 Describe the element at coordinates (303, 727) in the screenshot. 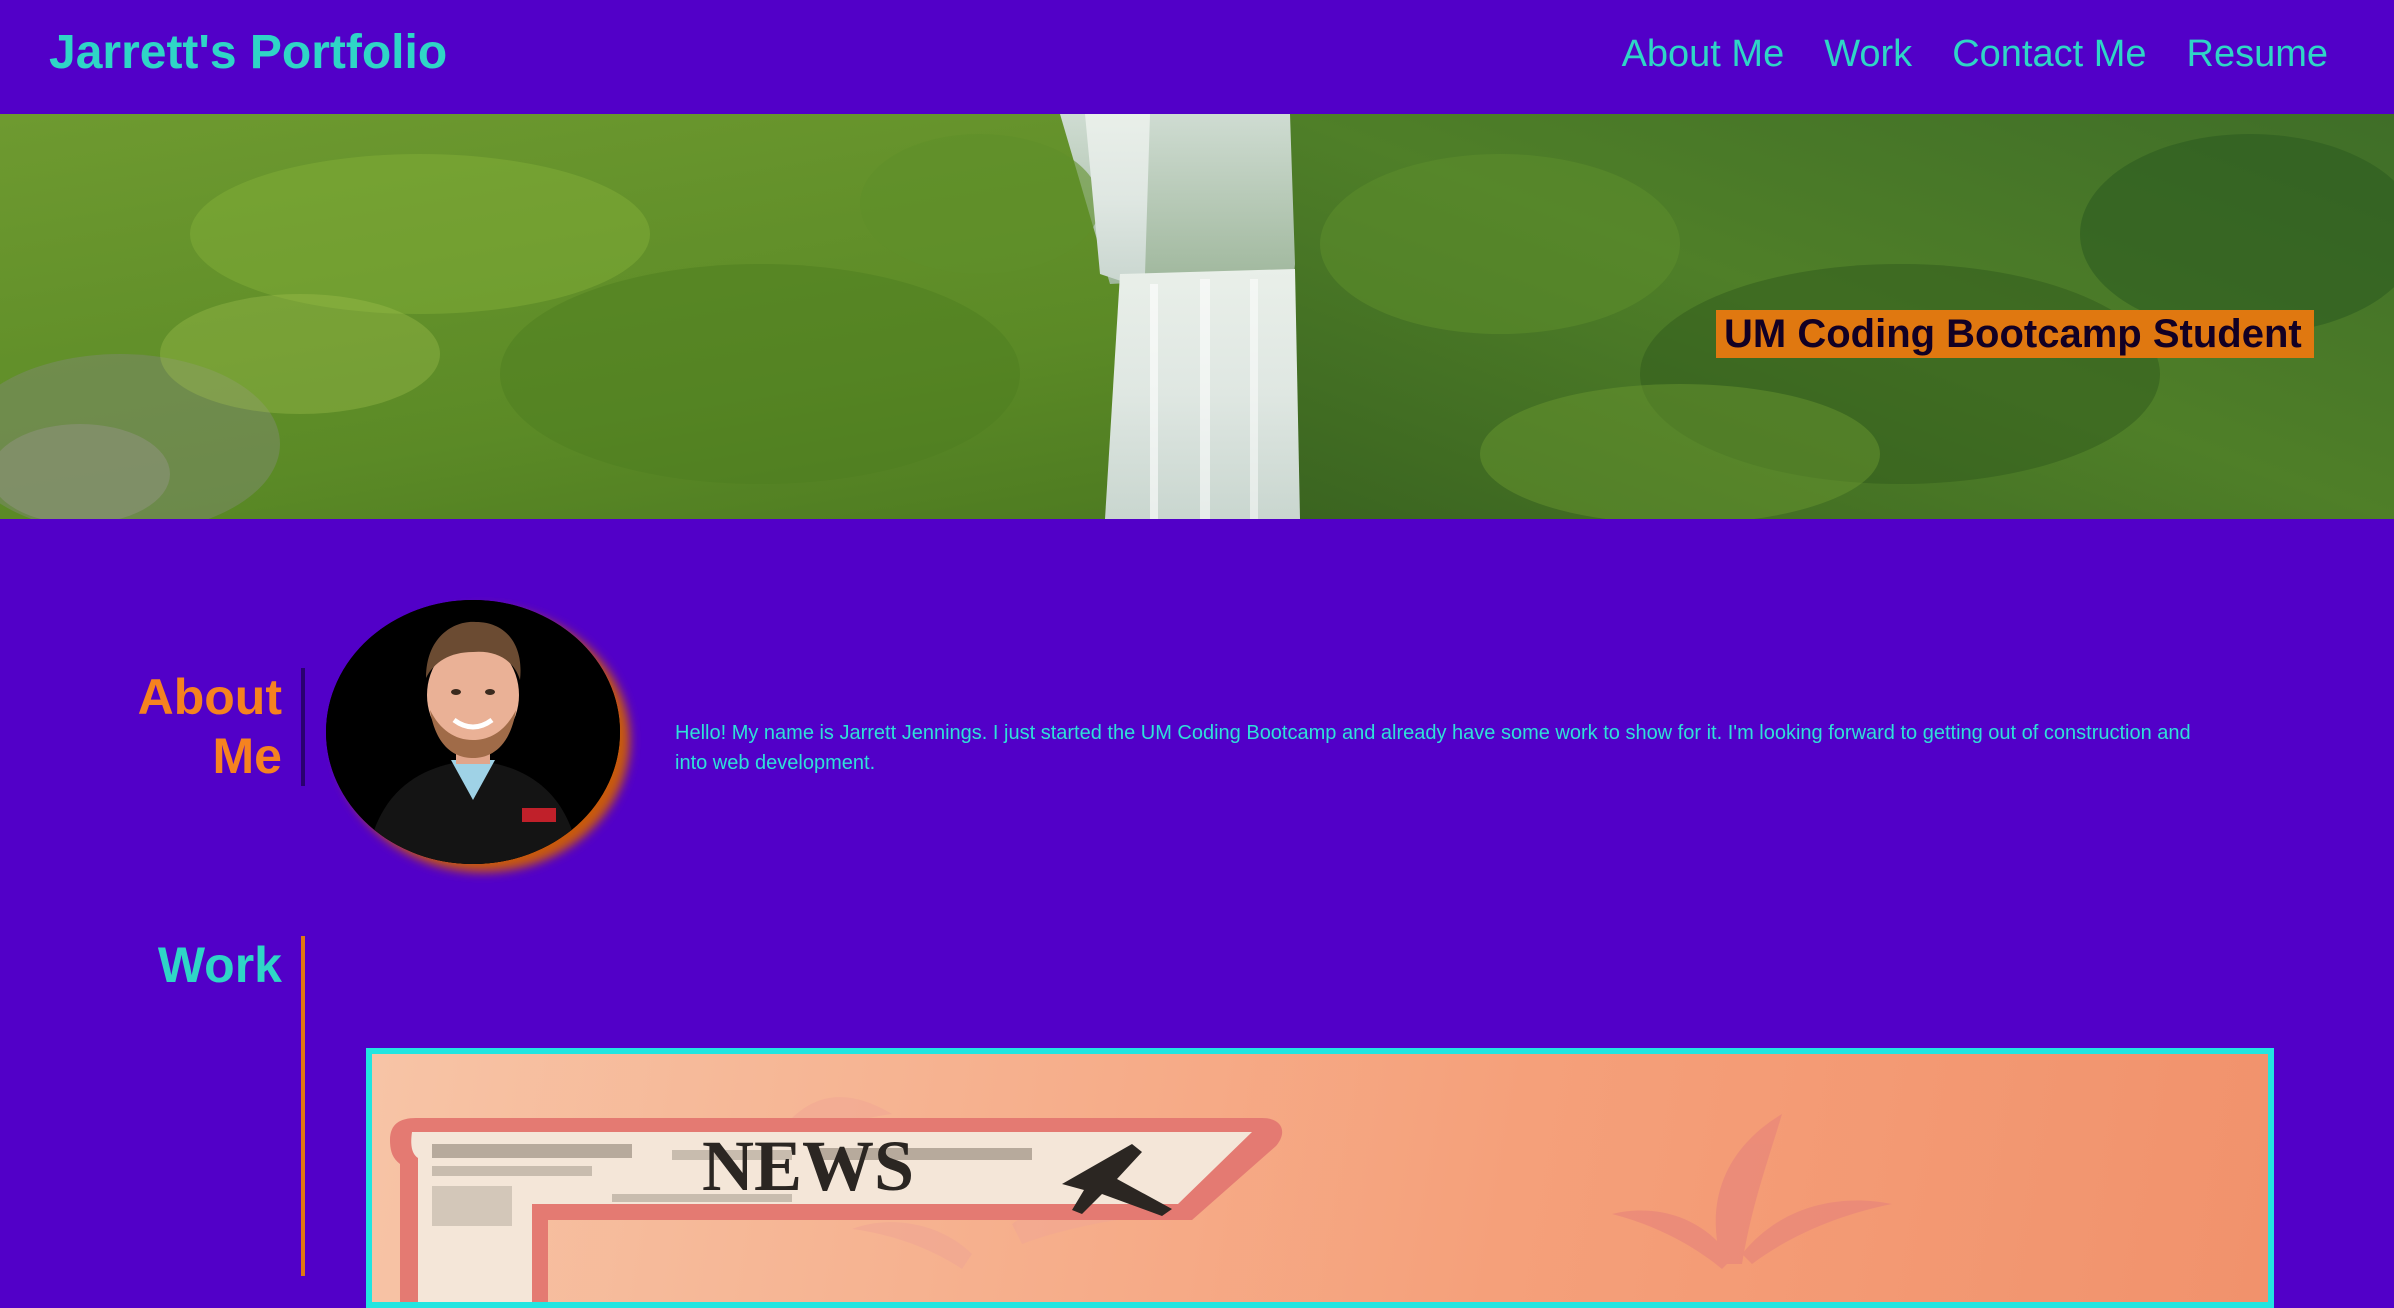

I see `about-divider` at that location.